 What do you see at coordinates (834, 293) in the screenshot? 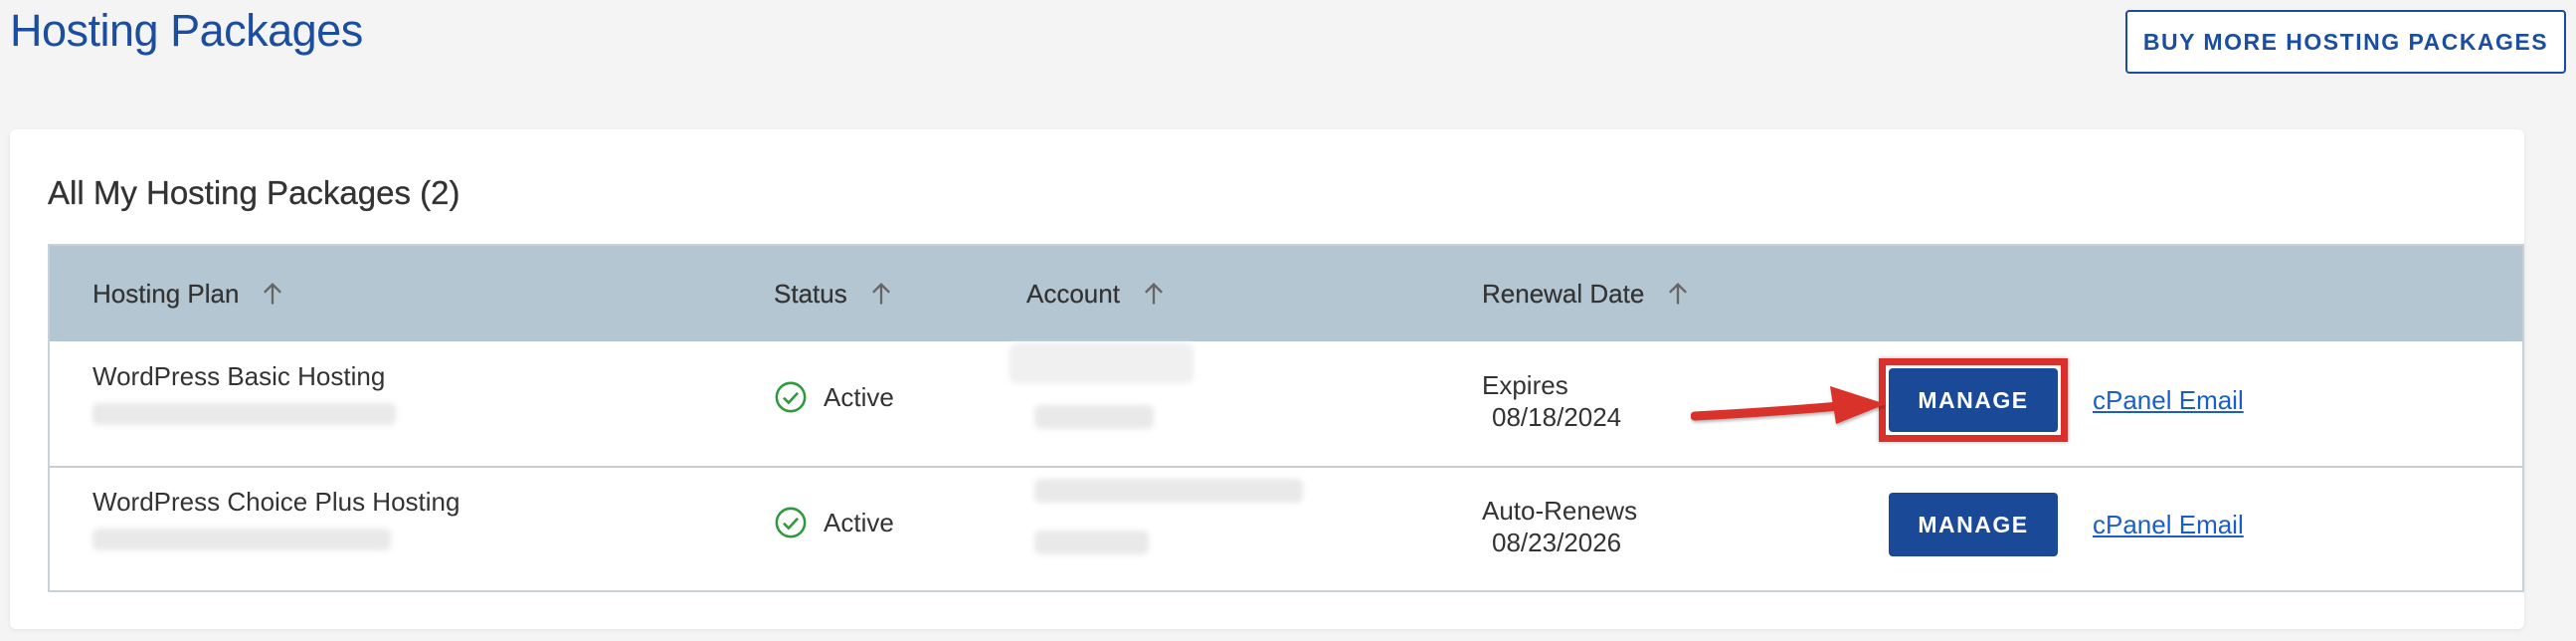
I see `column-header-status: Status` at bounding box center [834, 293].